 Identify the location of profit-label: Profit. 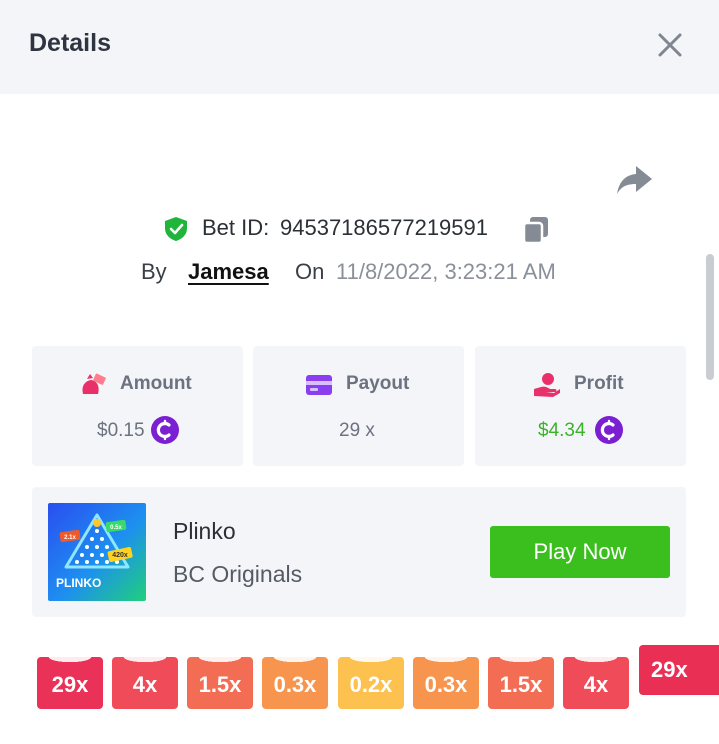
(599, 383).